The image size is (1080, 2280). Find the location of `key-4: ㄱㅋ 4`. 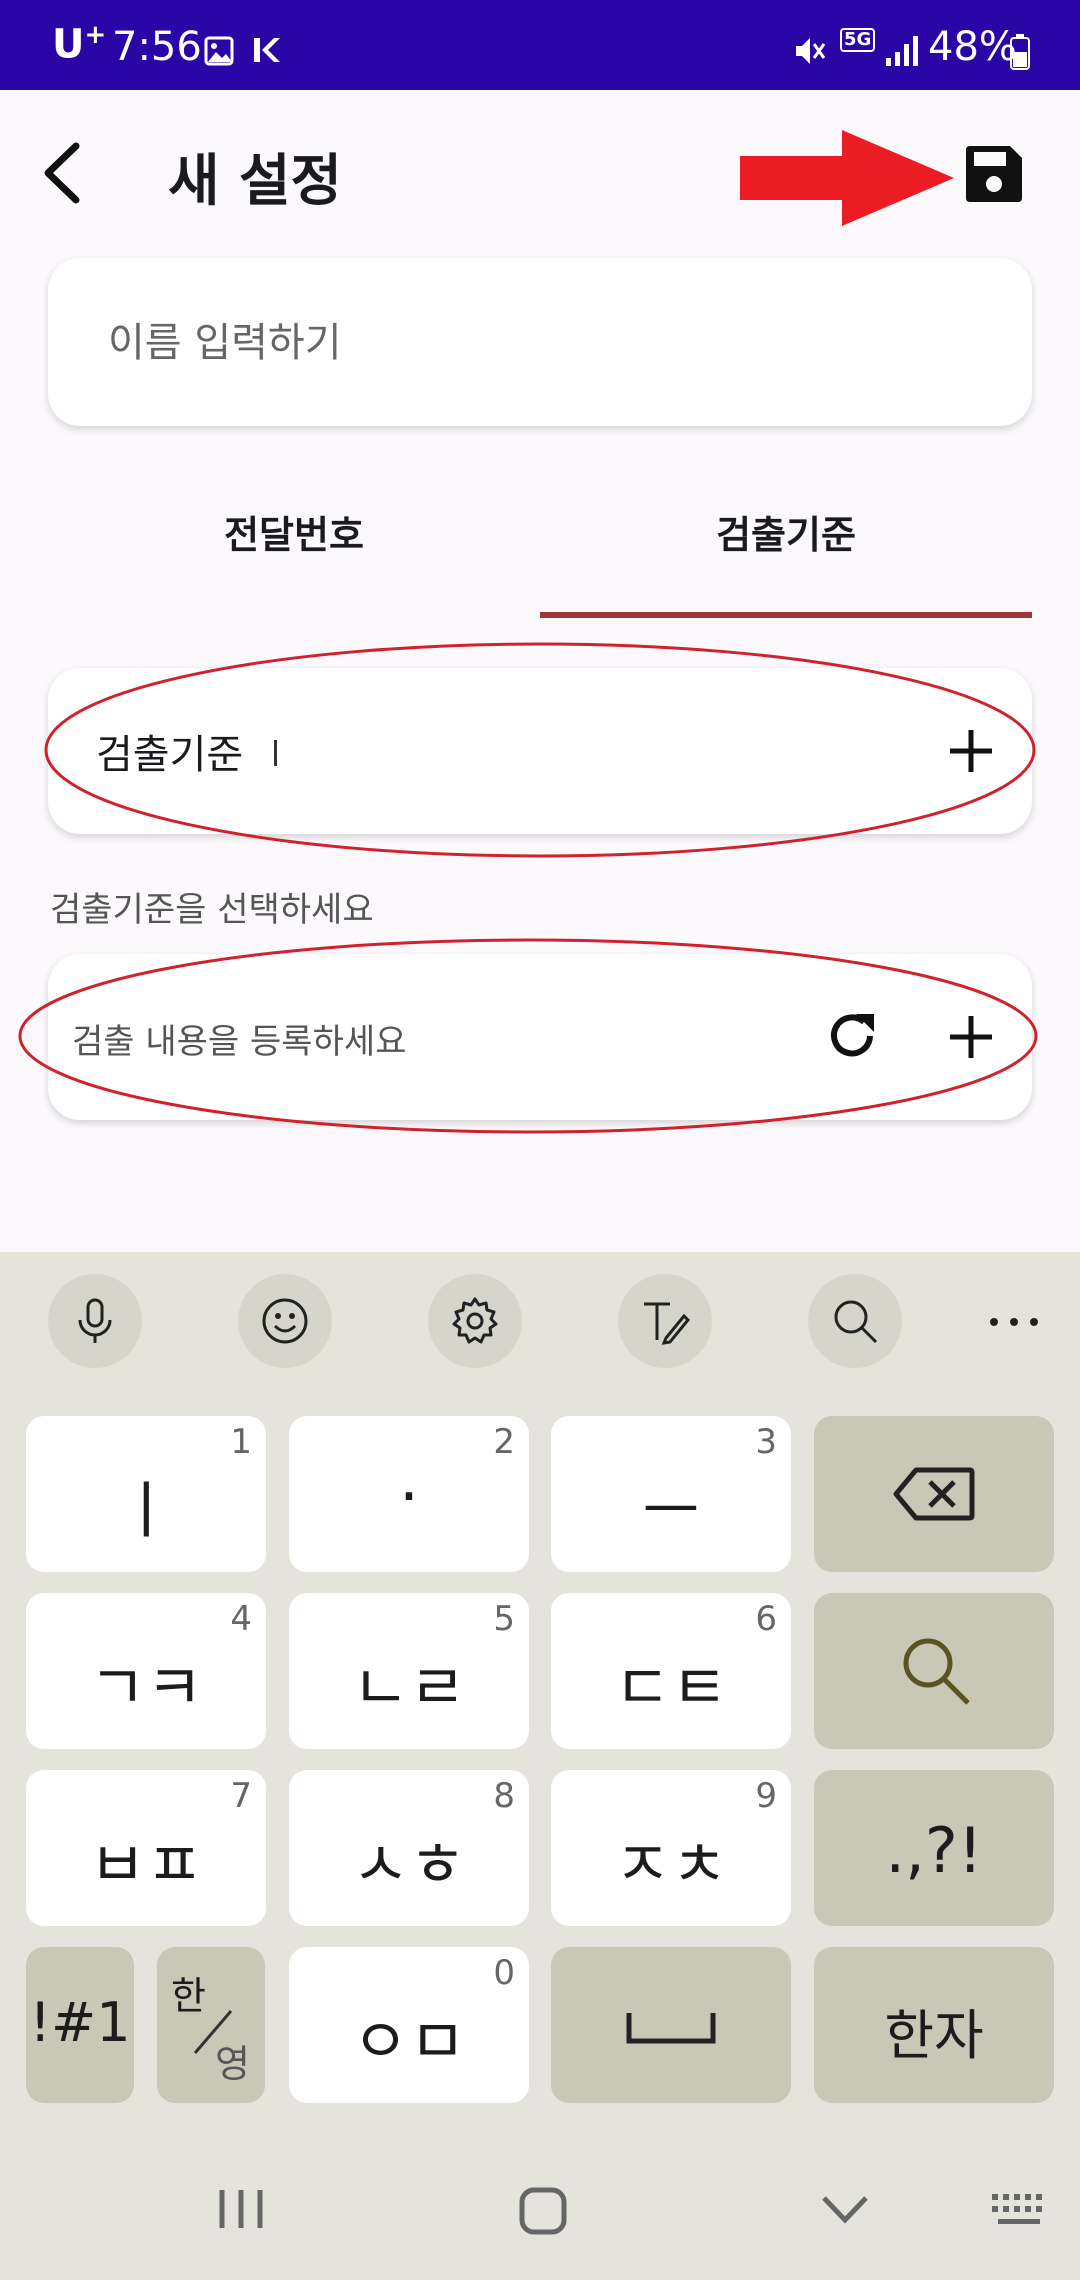

key-4: ㄱㅋ 4 is located at coordinates (146, 1671).